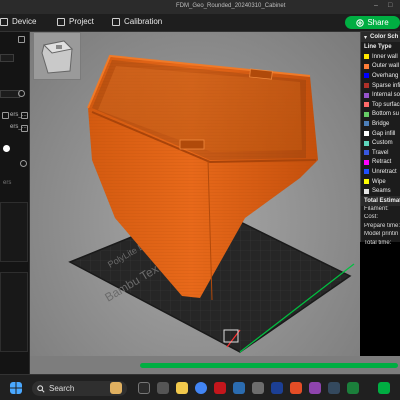 Image resolution: width=400 pixels, height=400 pixels. What do you see at coordinates (366, 37) in the screenshot?
I see `collapse-icon: ▾` at bounding box center [366, 37].